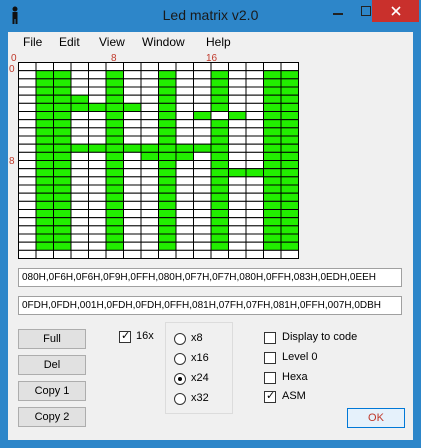 The height and width of the screenshot is (448, 421). I want to click on menu-view: View, so click(112, 42).